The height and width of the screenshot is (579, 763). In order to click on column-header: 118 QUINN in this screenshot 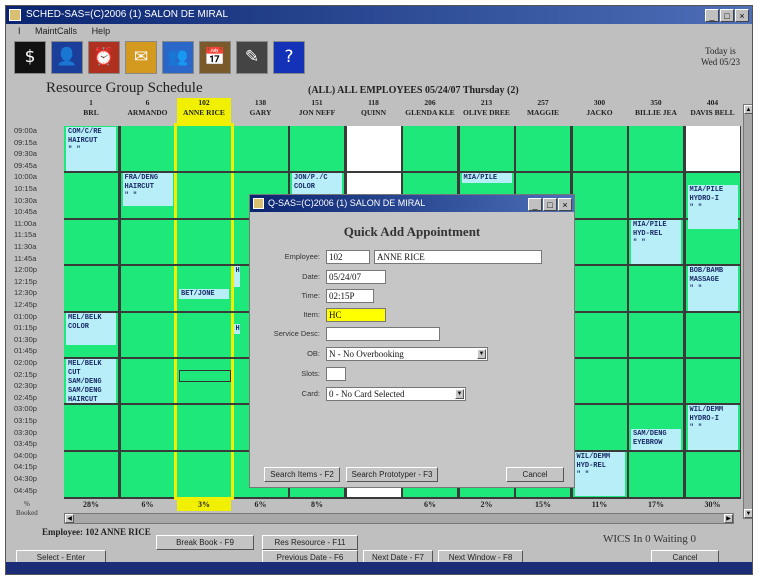, I will do `click(374, 111)`.